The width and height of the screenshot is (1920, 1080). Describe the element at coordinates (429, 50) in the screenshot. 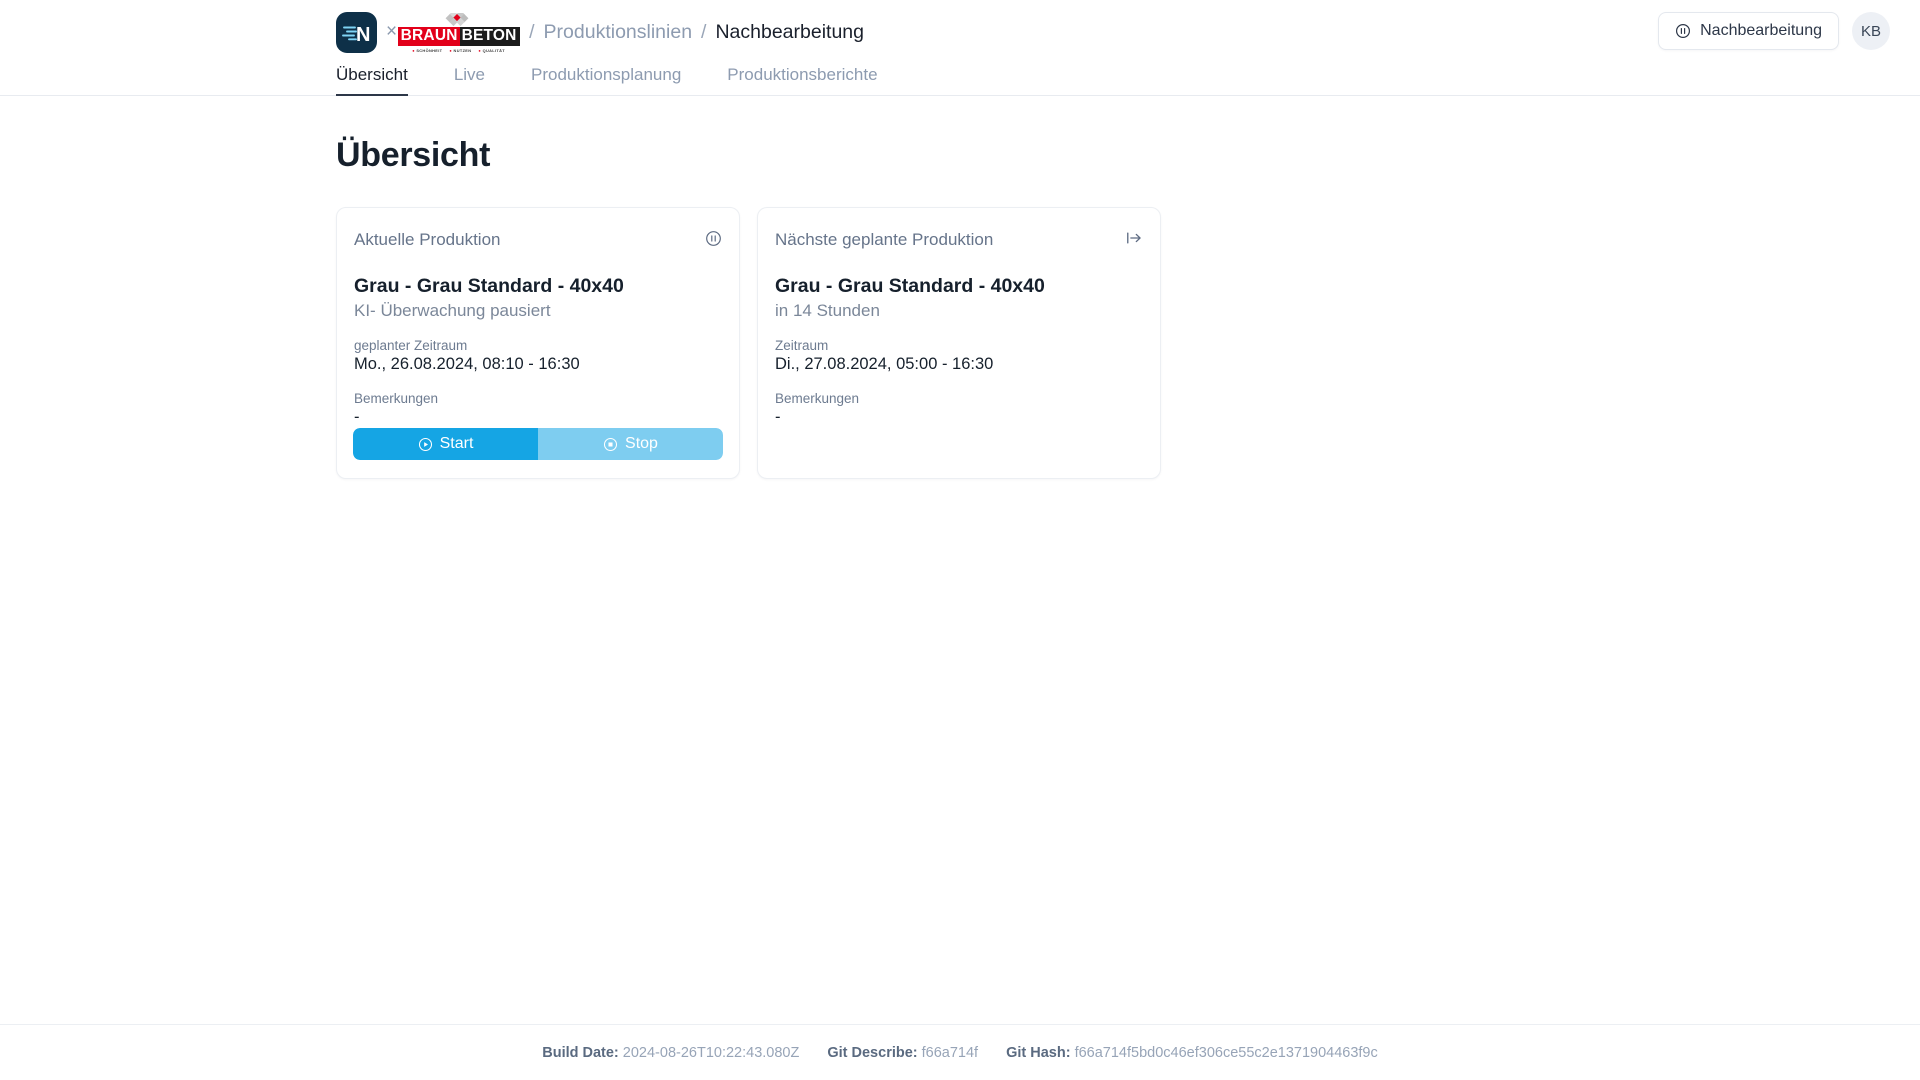

I see `tagline-word-0: SCHÖNHEIT` at that location.